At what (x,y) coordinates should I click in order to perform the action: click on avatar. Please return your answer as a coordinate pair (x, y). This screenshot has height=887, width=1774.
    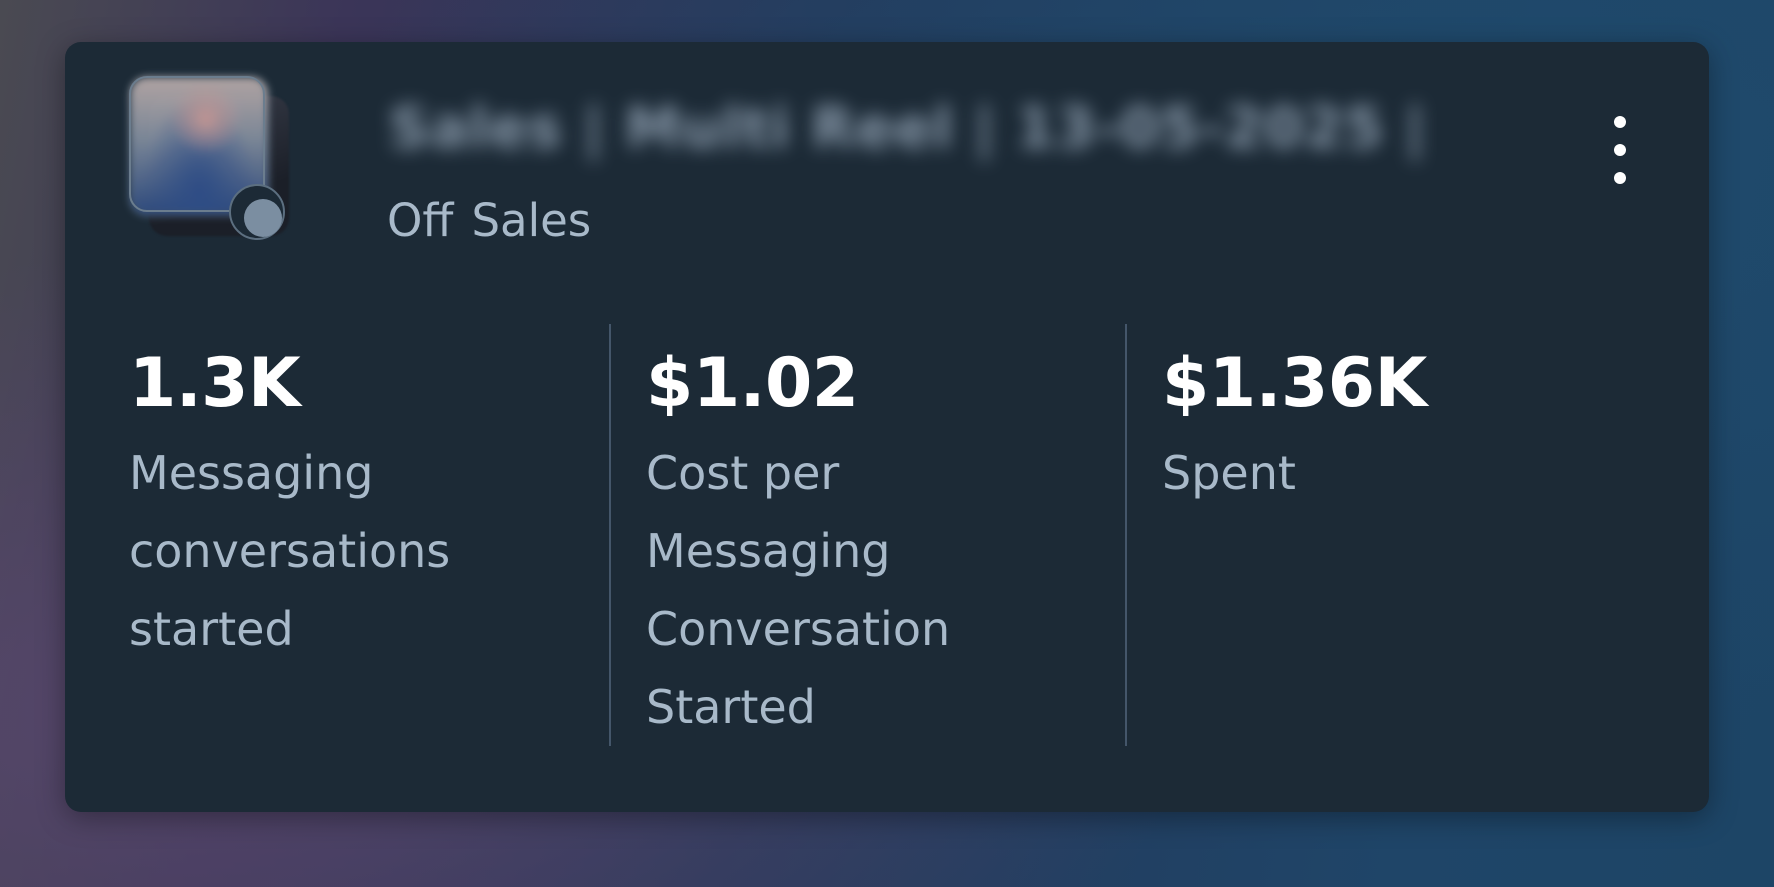
    Looking at the image, I should click on (214, 161).